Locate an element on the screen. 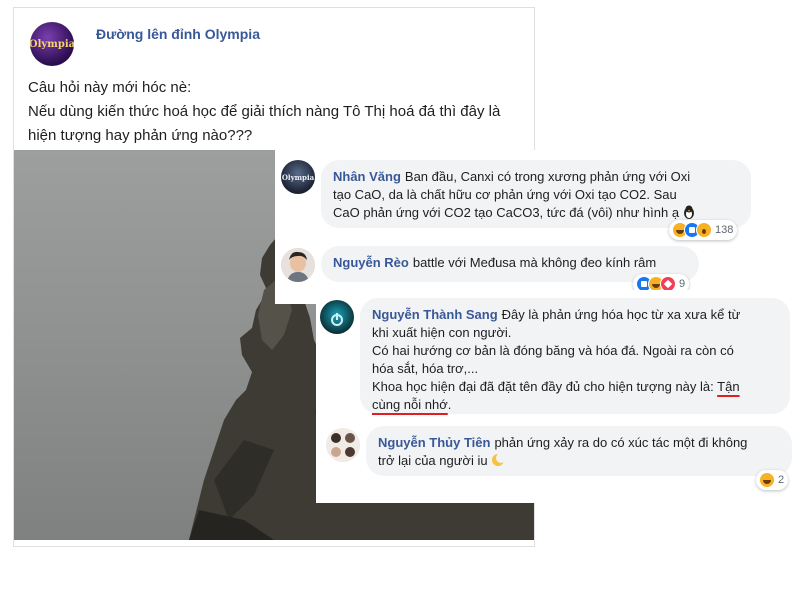 The width and height of the screenshot is (800, 600). comment-text: trở lại của người iu is located at coordinates (433, 460).